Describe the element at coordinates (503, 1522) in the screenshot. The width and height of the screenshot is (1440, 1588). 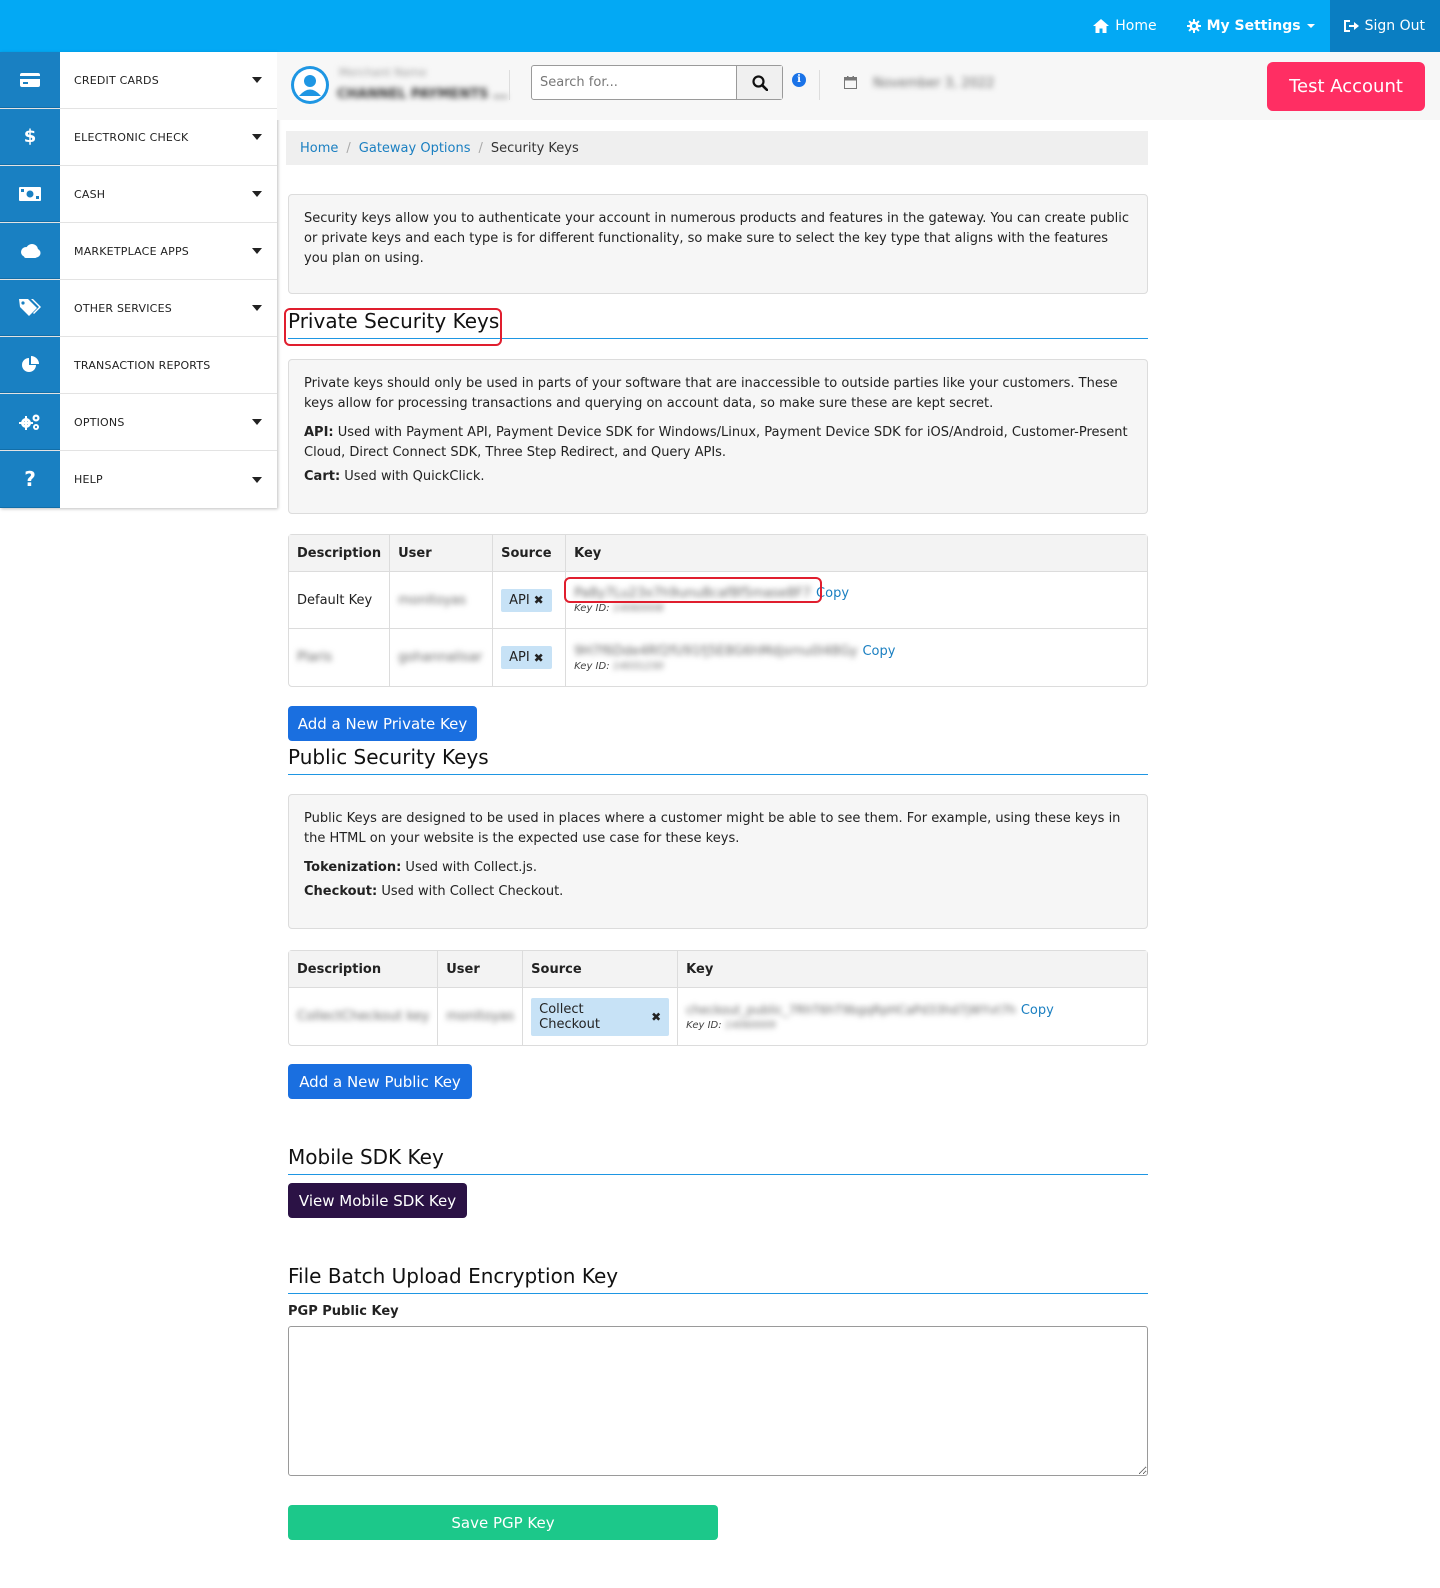
I see `save-pgp-key-button: Save PGP Key` at that location.